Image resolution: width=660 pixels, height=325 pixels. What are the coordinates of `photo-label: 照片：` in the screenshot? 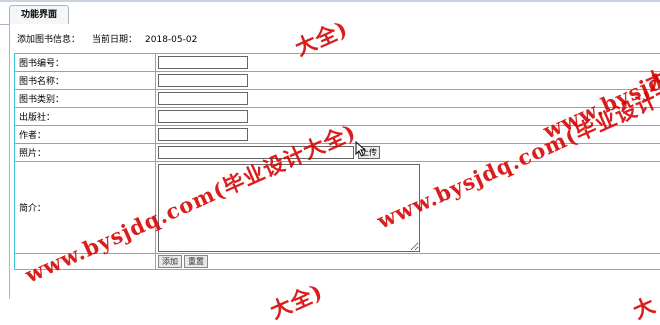 It's located at (85, 153).